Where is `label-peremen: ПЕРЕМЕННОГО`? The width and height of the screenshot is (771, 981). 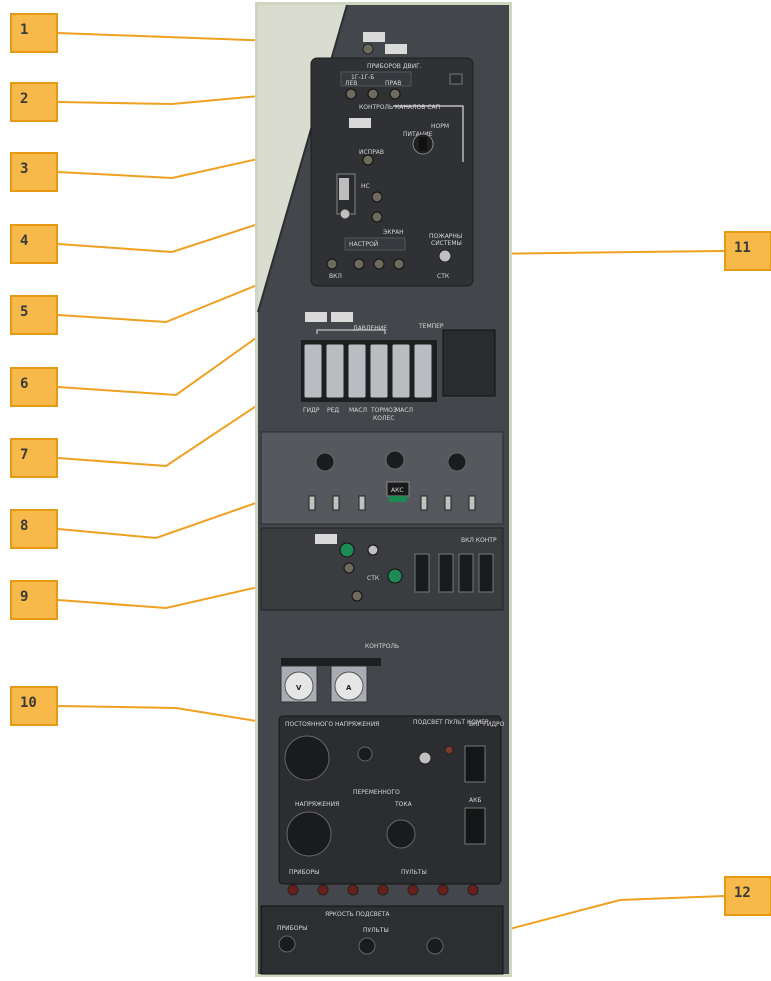
label-peremen: ПЕРЕМЕННОГО is located at coordinates (376, 792).